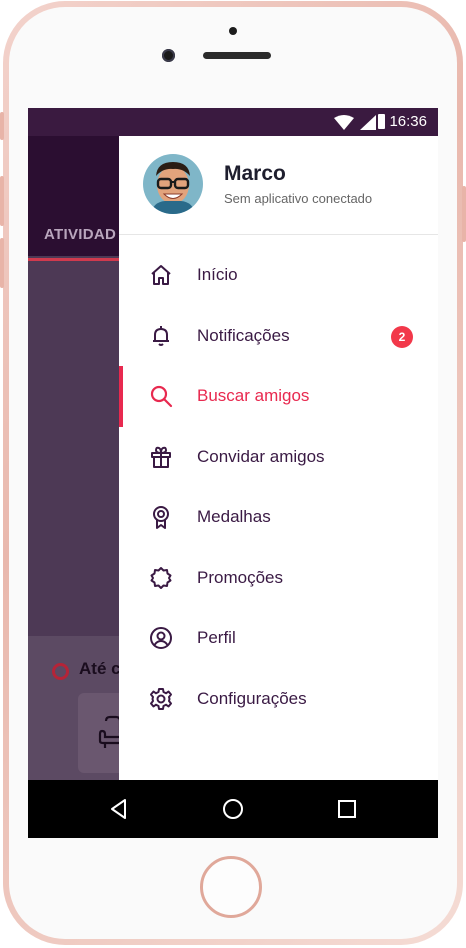 The width and height of the screenshot is (466, 948). What do you see at coordinates (217, 274) in the screenshot?
I see `menu-label: Início` at bounding box center [217, 274].